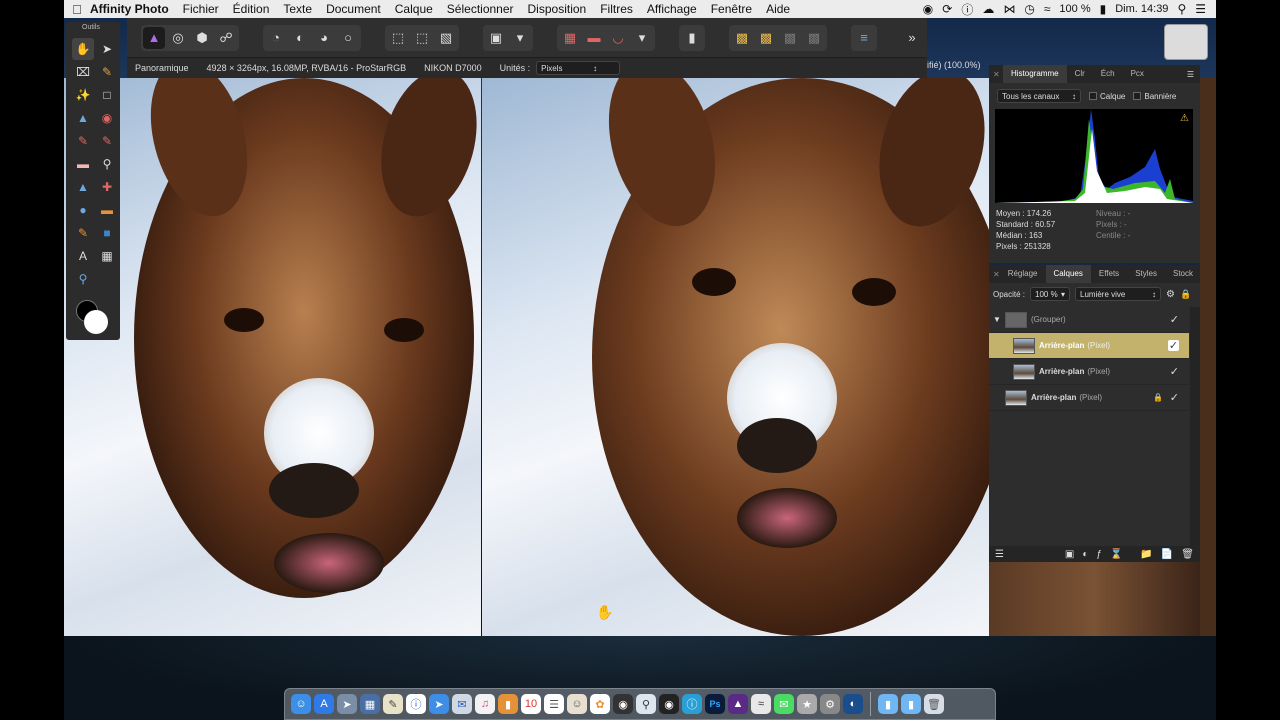 Image resolution: width=1280 pixels, height=720 pixels. I want to click on blend-mode-select: Lumière vive ↕, so click(1118, 294).